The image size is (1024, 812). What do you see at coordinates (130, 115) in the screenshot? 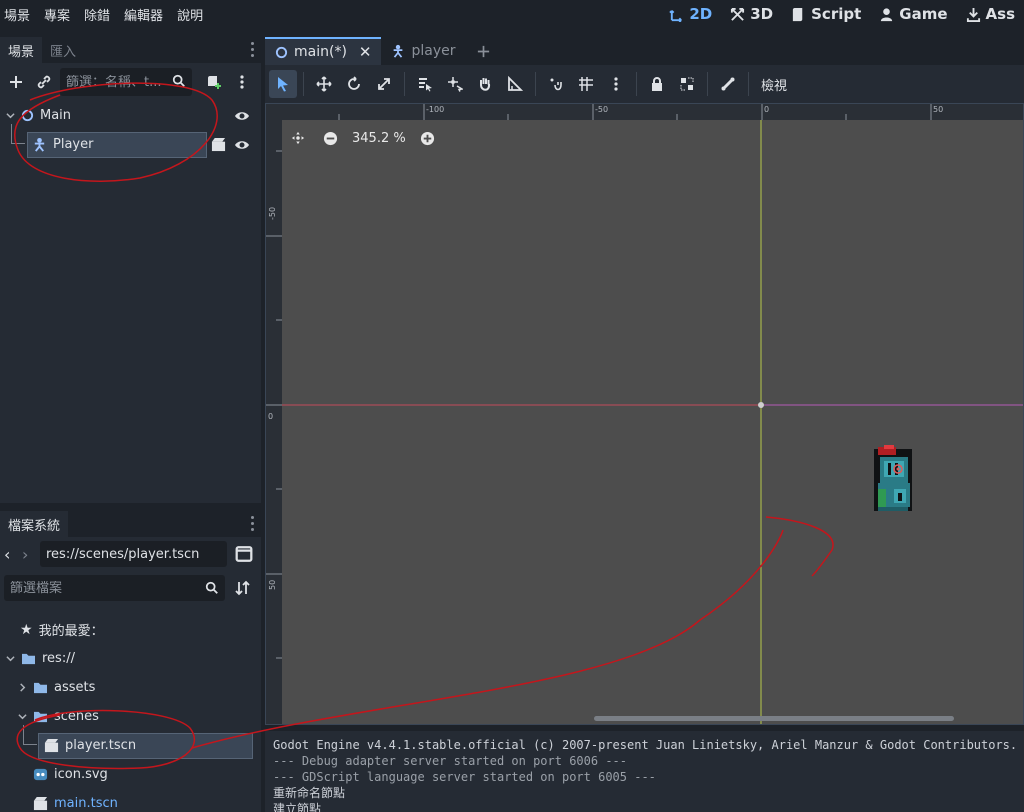
I see `tree-node-main: Main` at bounding box center [130, 115].